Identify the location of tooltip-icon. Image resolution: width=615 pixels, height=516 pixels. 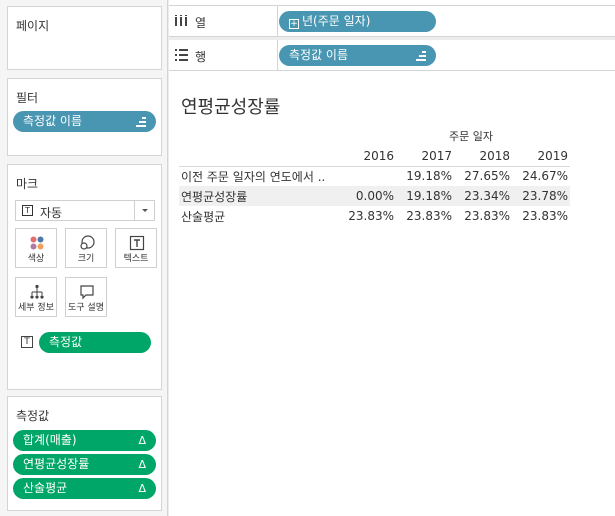
(87, 292).